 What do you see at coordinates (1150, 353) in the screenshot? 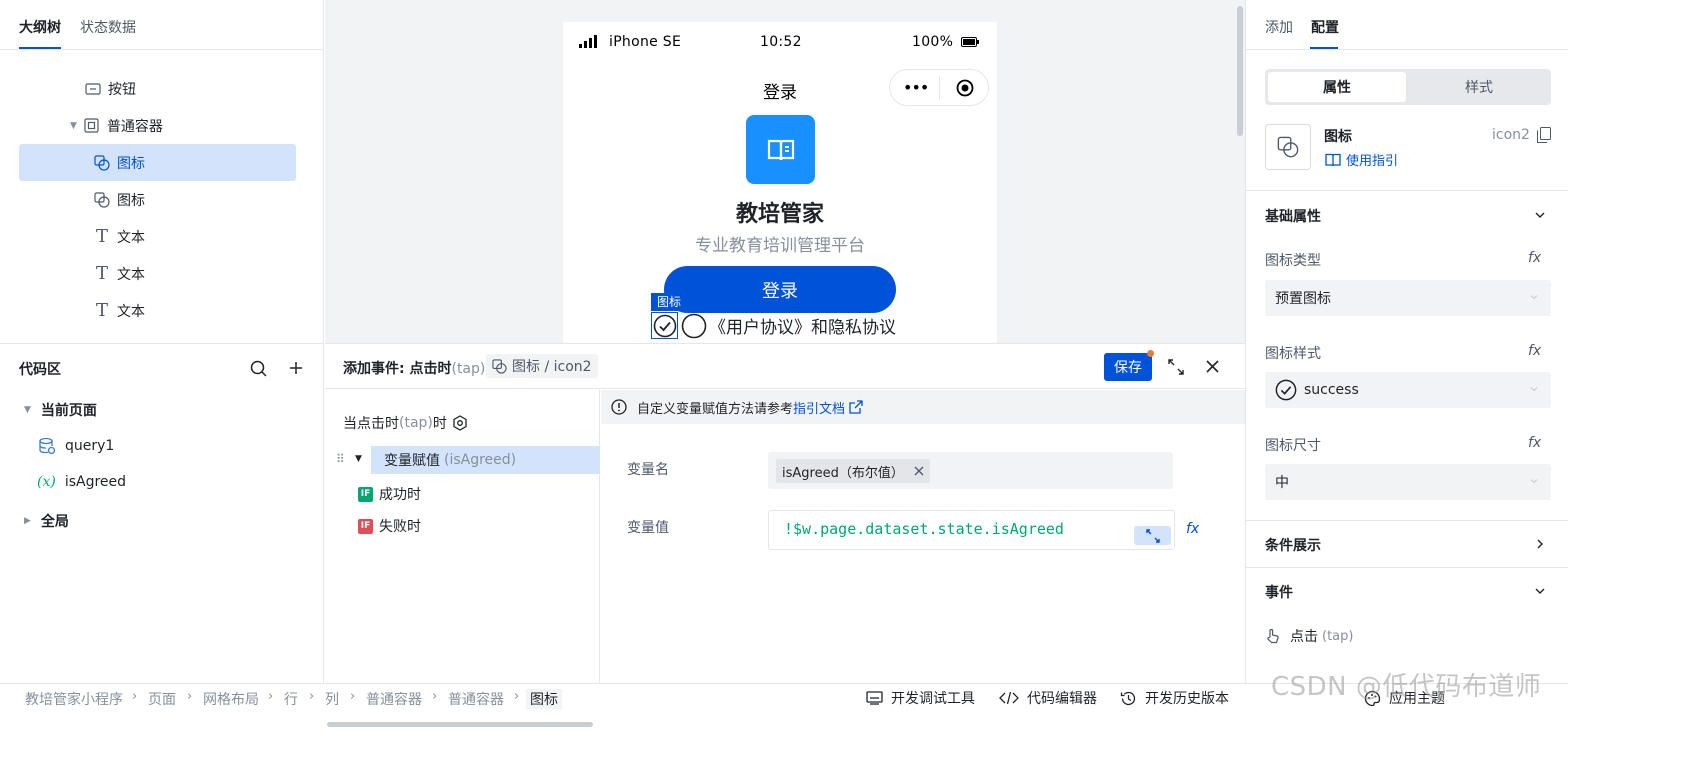
I see `unsaved-dot` at bounding box center [1150, 353].